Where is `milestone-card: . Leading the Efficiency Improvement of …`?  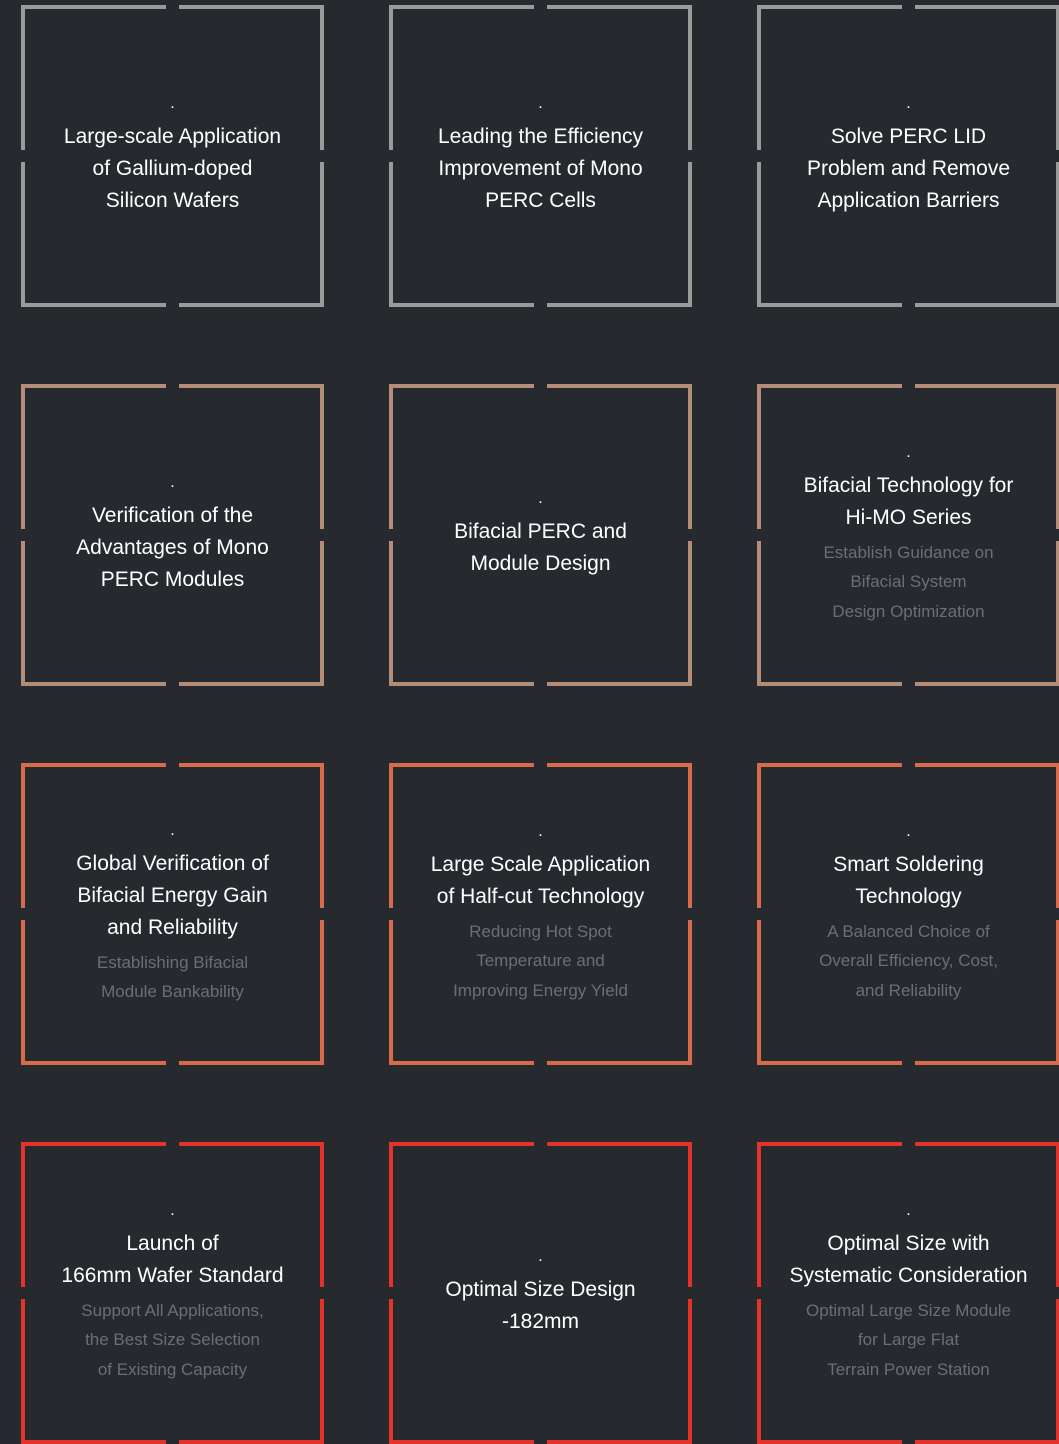
milestone-card: . Leading the Efficiency Improvement of … is located at coordinates (540, 156).